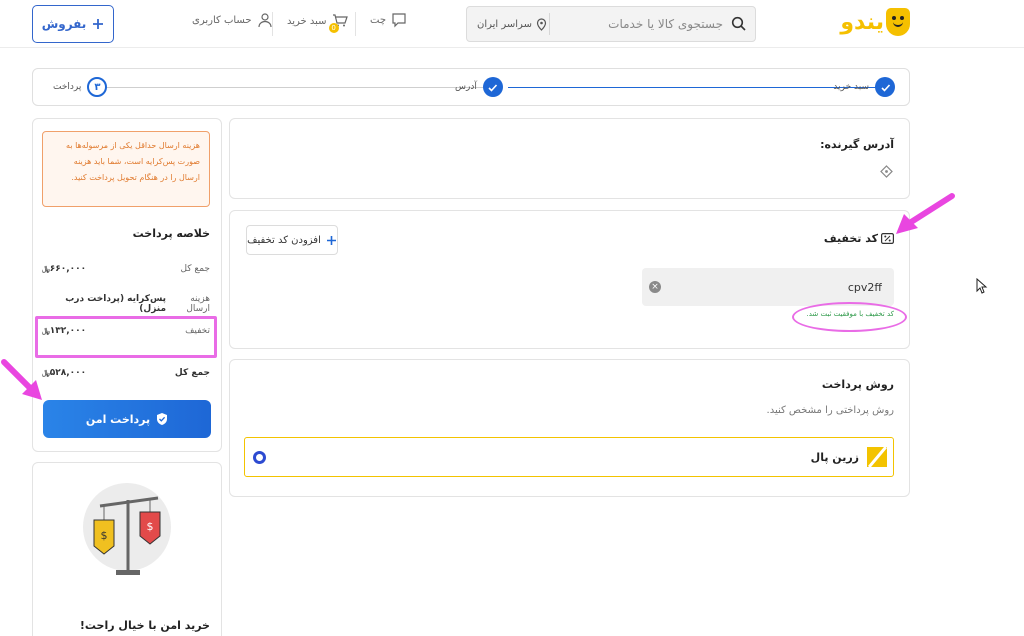 The height and width of the screenshot is (636, 1024). What do you see at coordinates (259, 457) in the screenshot?
I see `radio-button` at bounding box center [259, 457].